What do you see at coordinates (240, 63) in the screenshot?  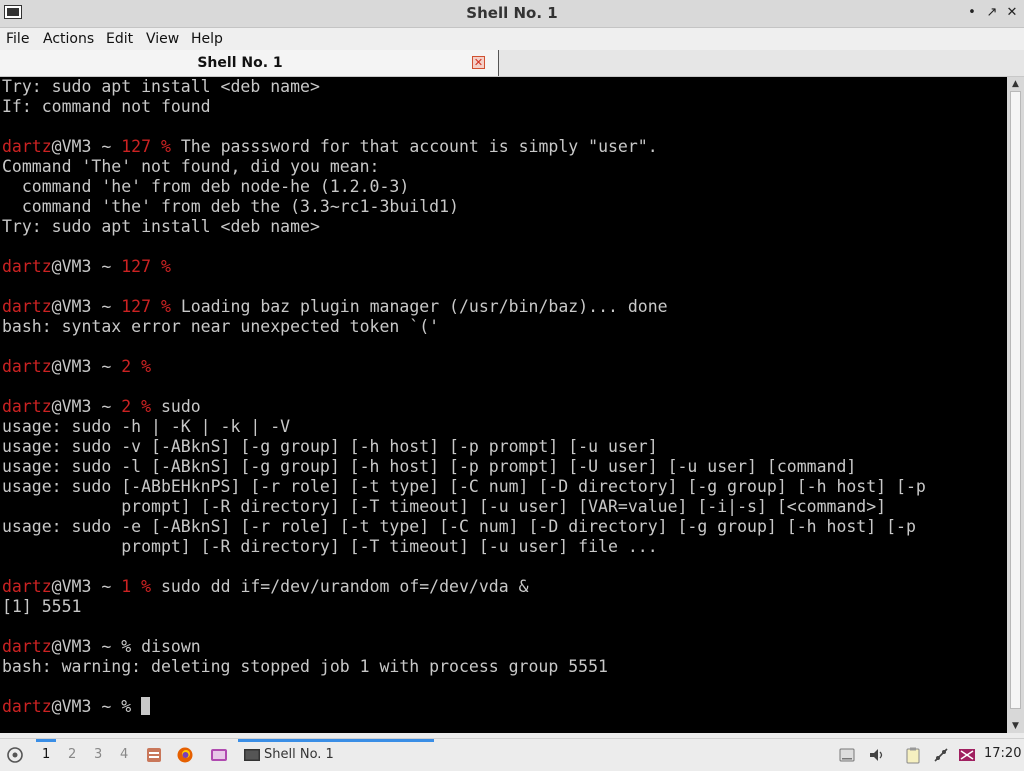 I see `tab-label: Shell No. 1` at bounding box center [240, 63].